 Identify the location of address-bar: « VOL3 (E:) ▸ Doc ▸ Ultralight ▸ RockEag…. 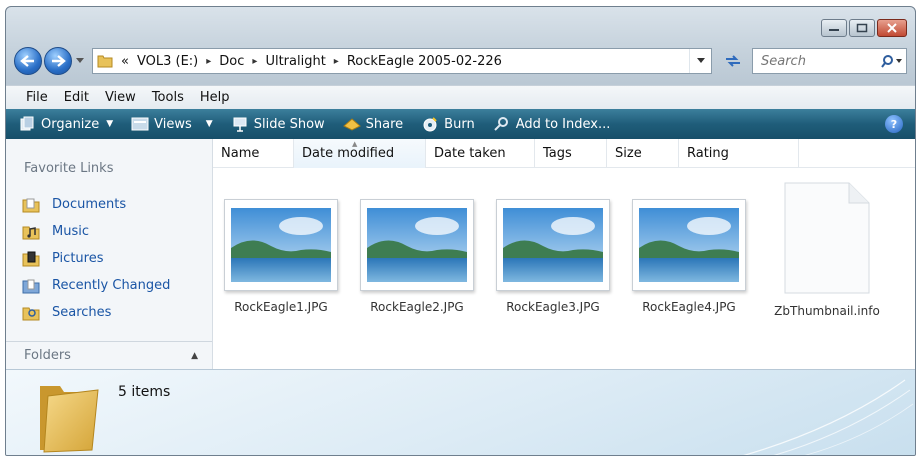
(402, 61).